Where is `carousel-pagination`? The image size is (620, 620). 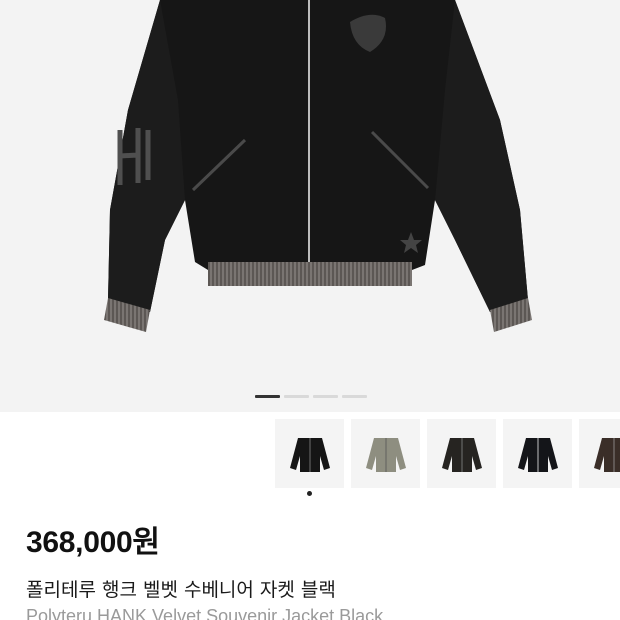 carousel-pagination is located at coordinates (311, 397).